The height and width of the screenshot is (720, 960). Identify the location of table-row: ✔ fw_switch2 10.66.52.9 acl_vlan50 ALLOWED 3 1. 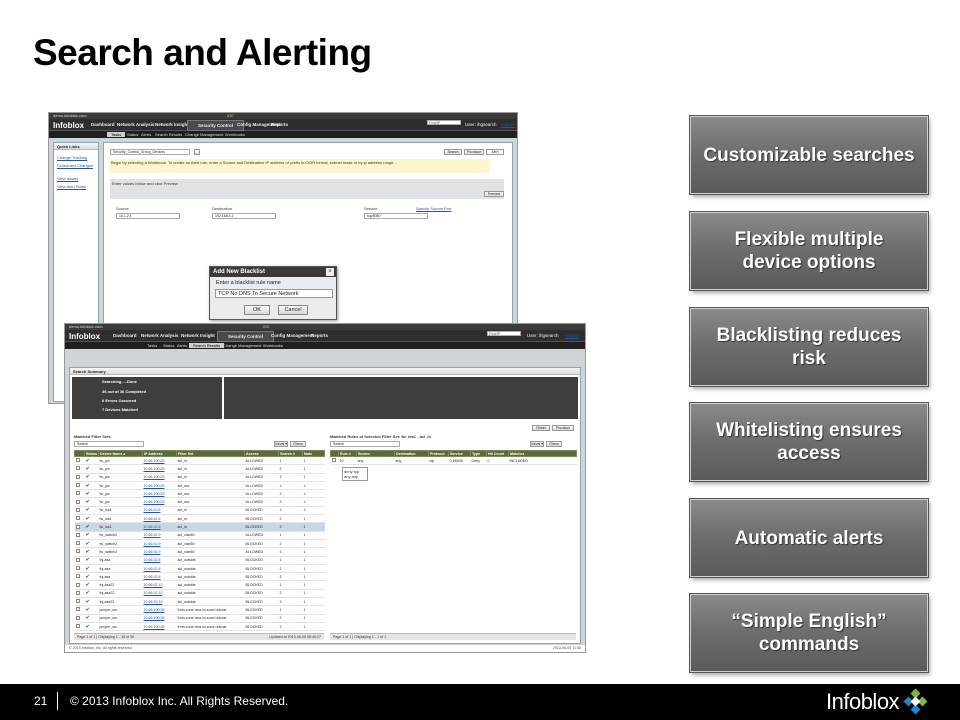
(199, 552).